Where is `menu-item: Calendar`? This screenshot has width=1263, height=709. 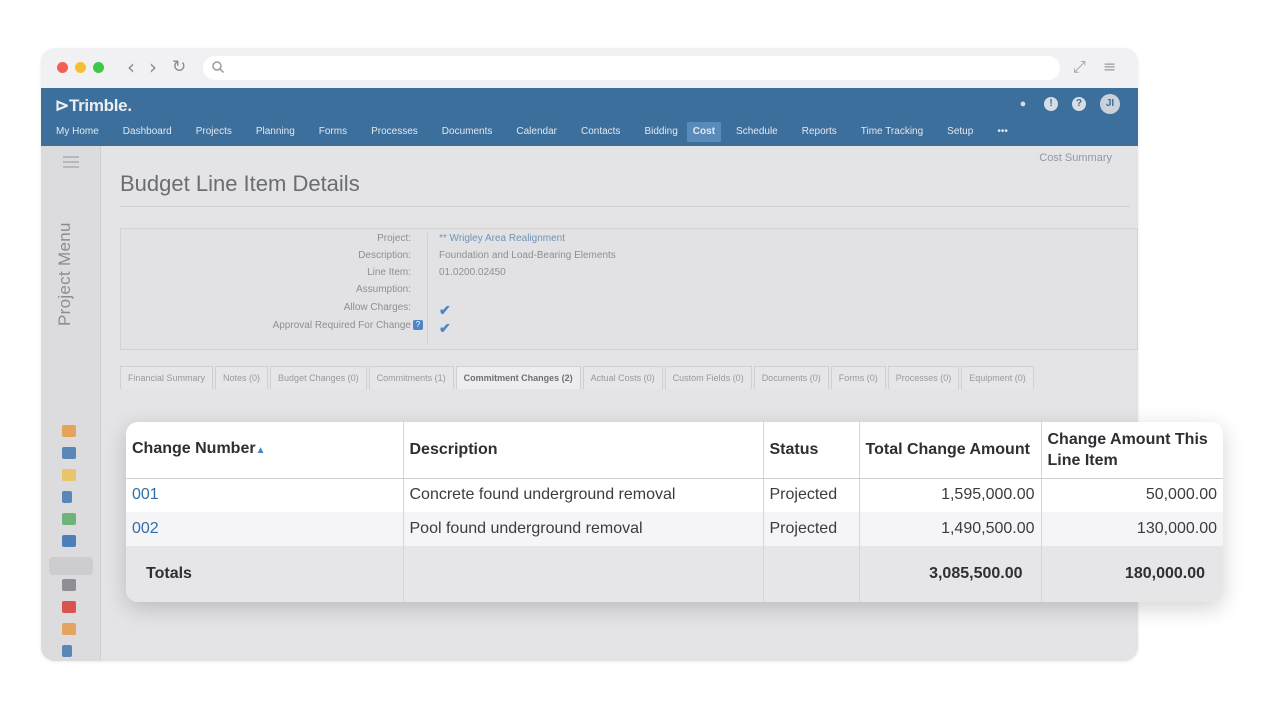 menu-item: Calendar is located at coordinates (533, 132).